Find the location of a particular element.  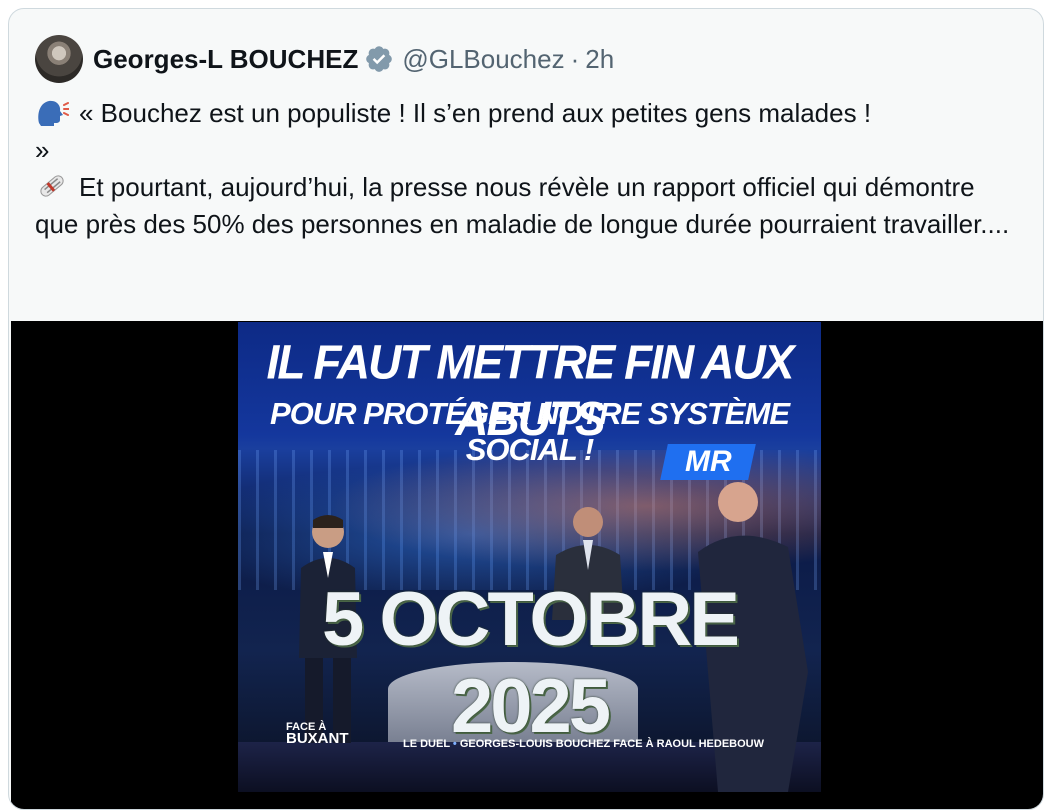

tweet-line-1-close: » is located at coordinates (42, 150).